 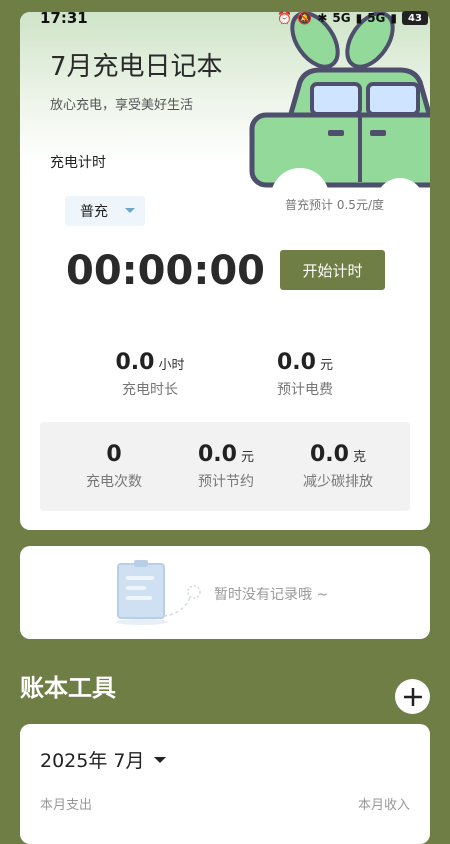 I want to click on month-selector: 2025年 7月, so click(x=103, y=759).